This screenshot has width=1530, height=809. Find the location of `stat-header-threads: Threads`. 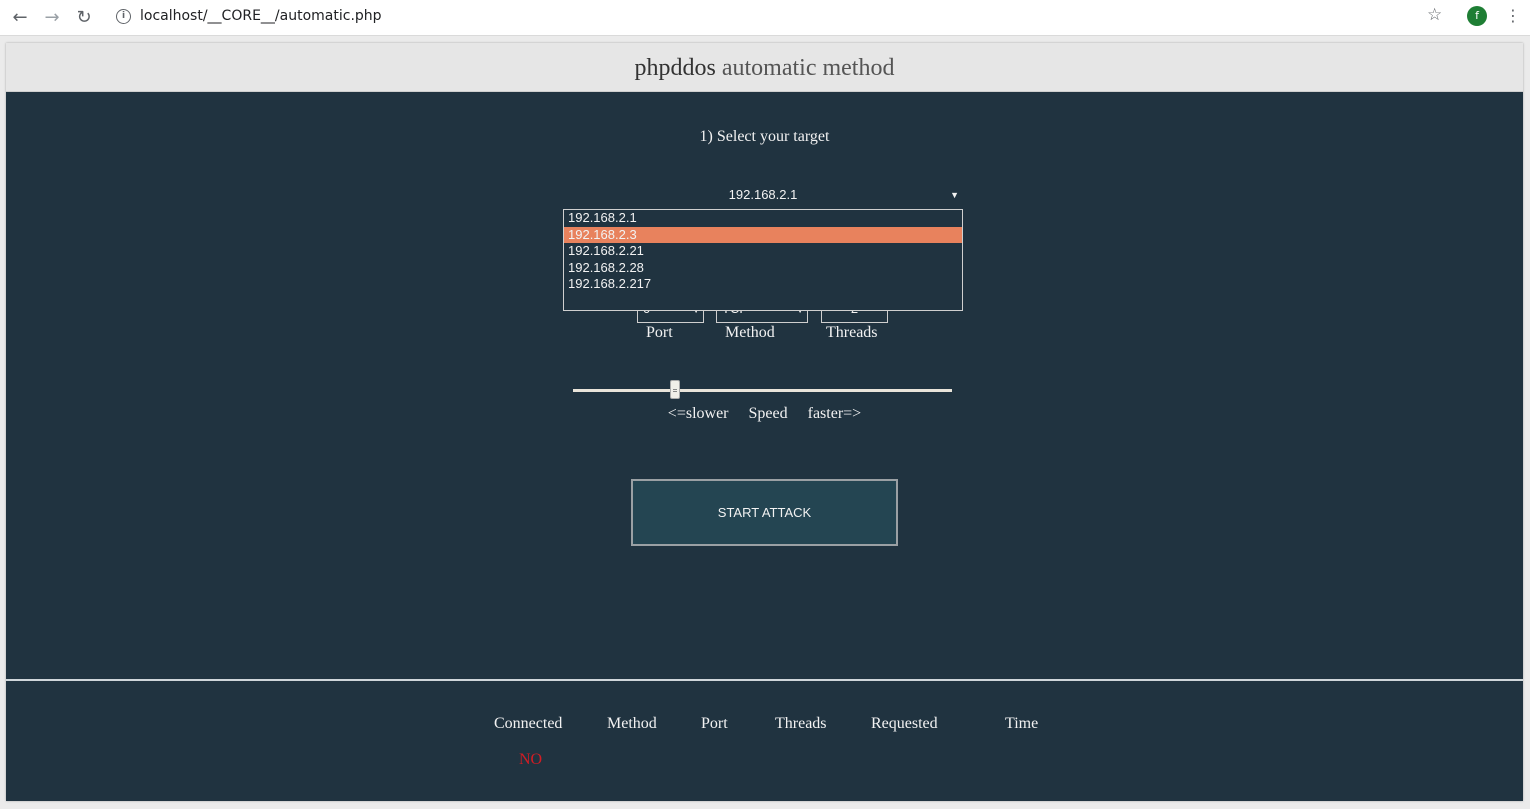

stat-header-threads: Threads is located at coordinates (801, 723).